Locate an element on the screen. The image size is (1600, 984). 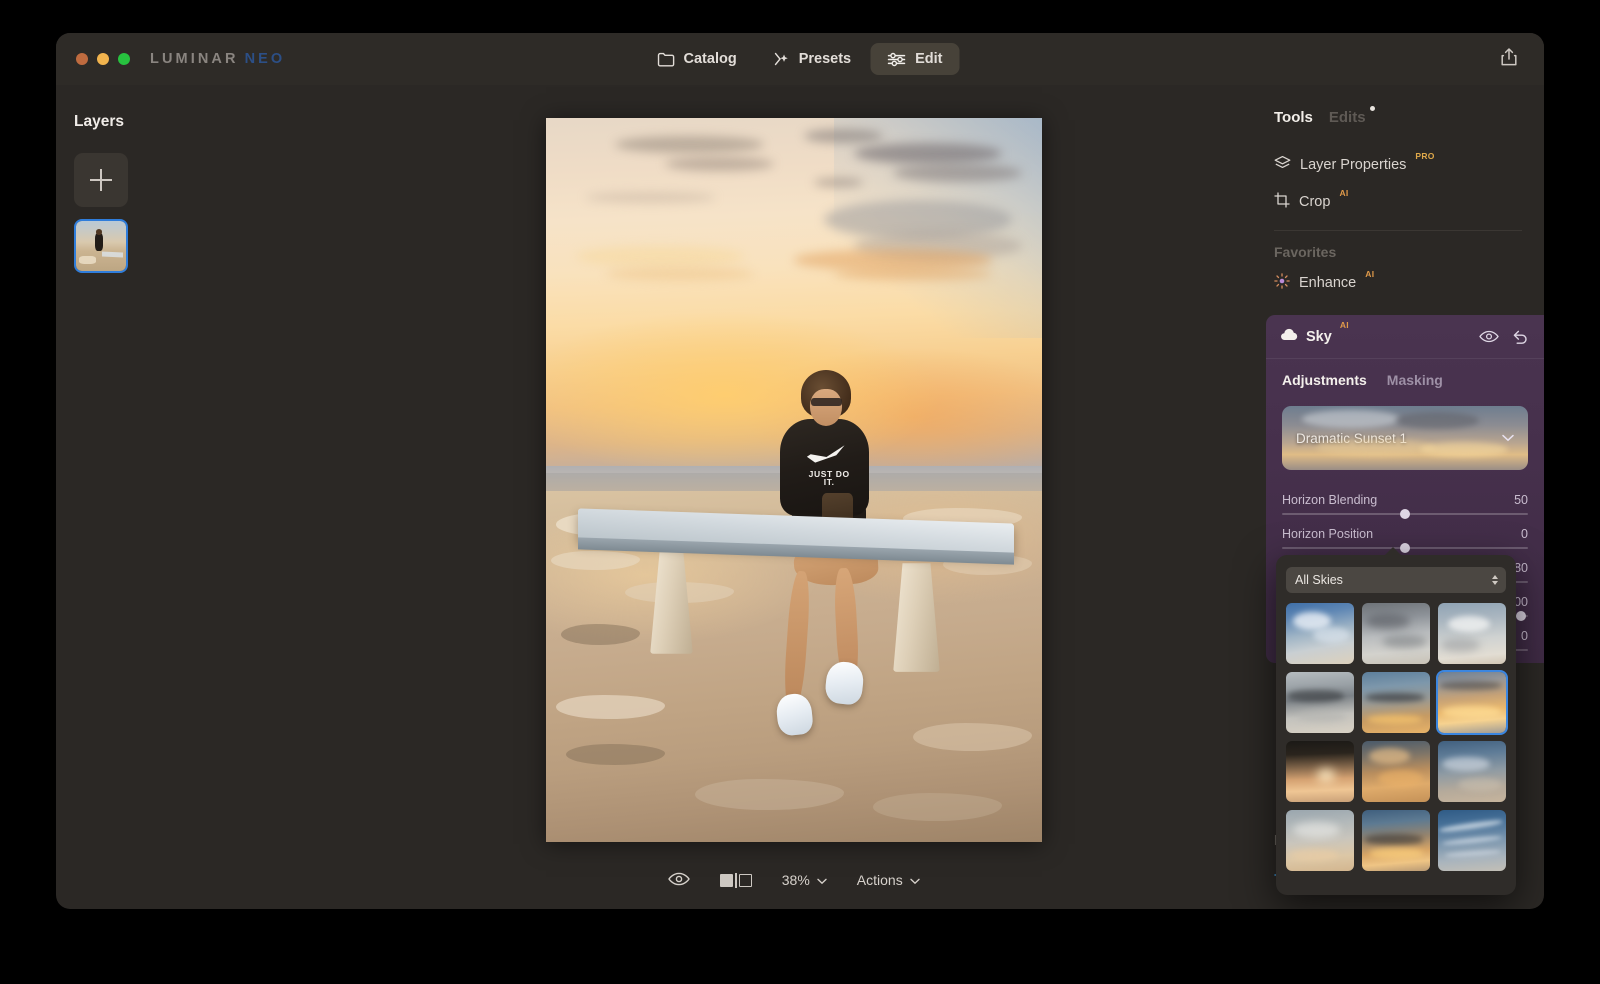
tab-catalog-label: Catalog is located at coordinates (710, 59).